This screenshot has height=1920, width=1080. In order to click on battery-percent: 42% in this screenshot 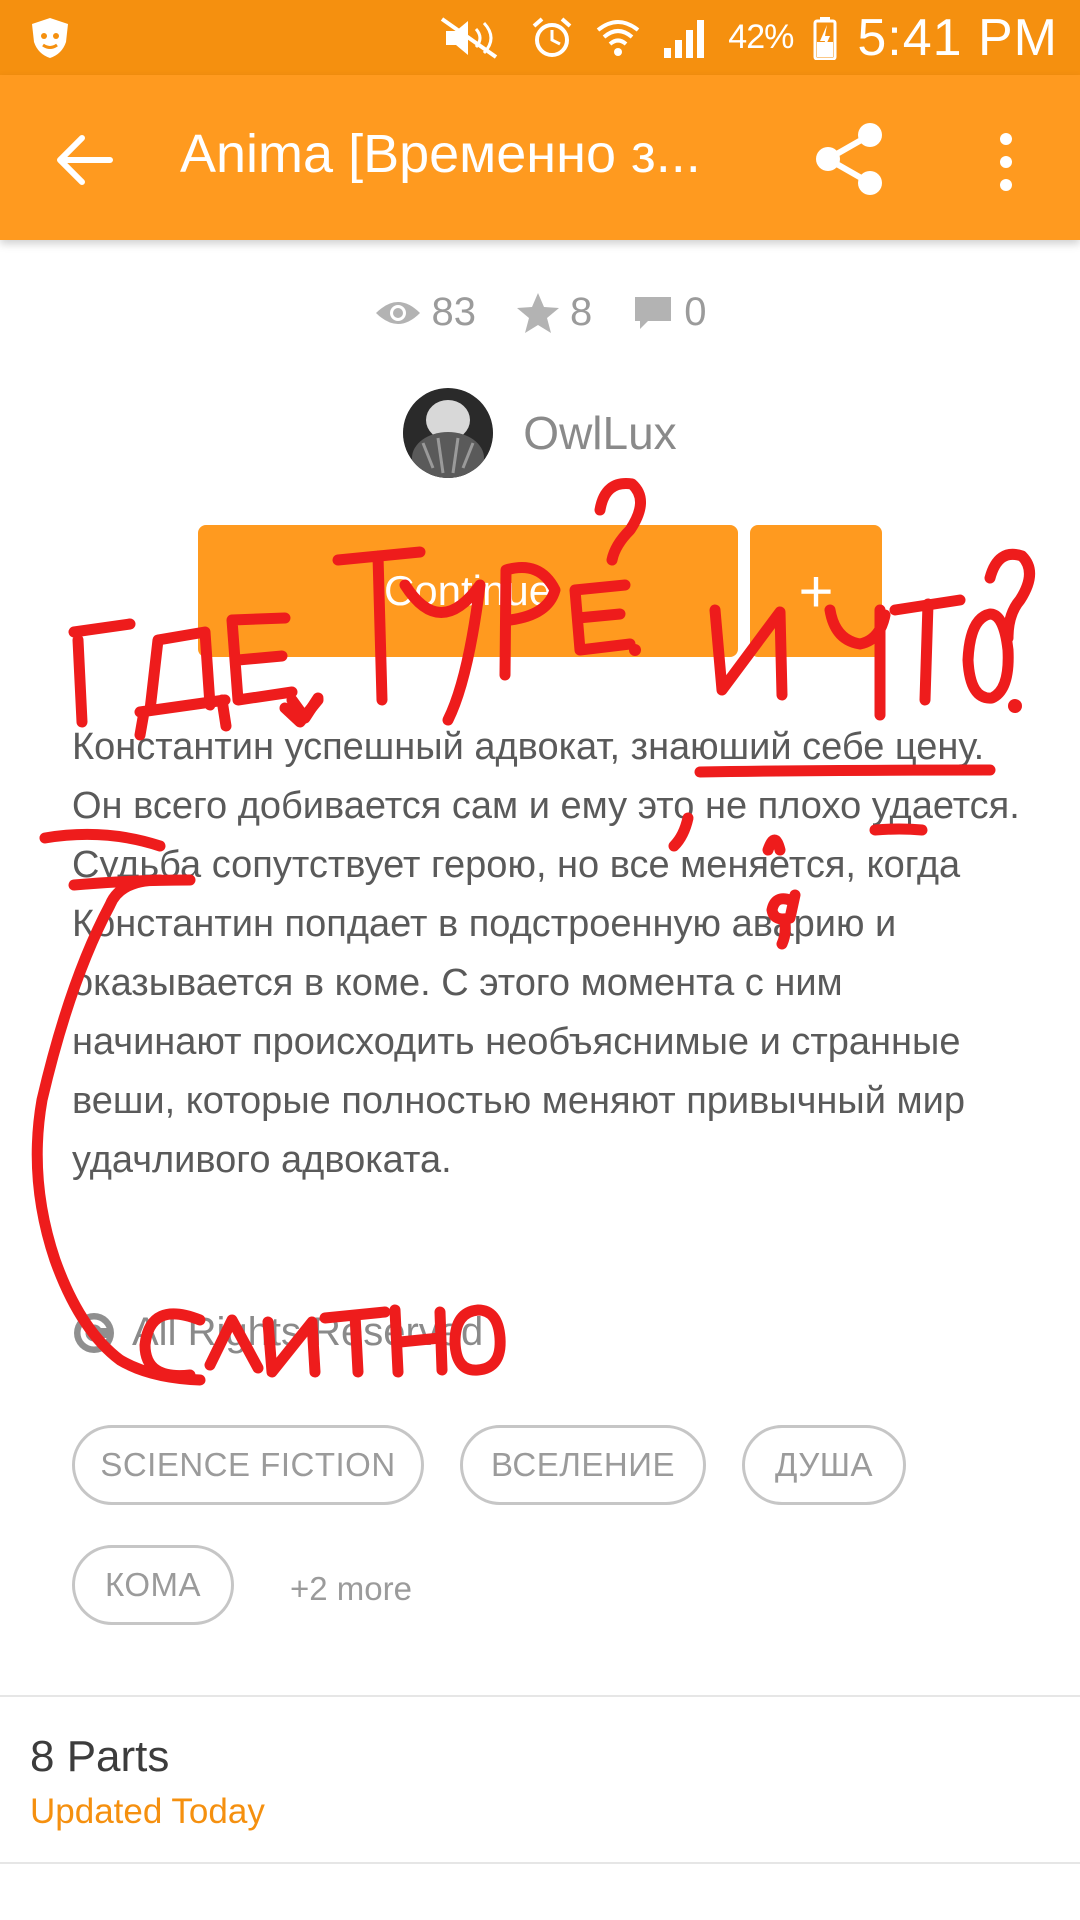, I will do `click(761, 37)`.